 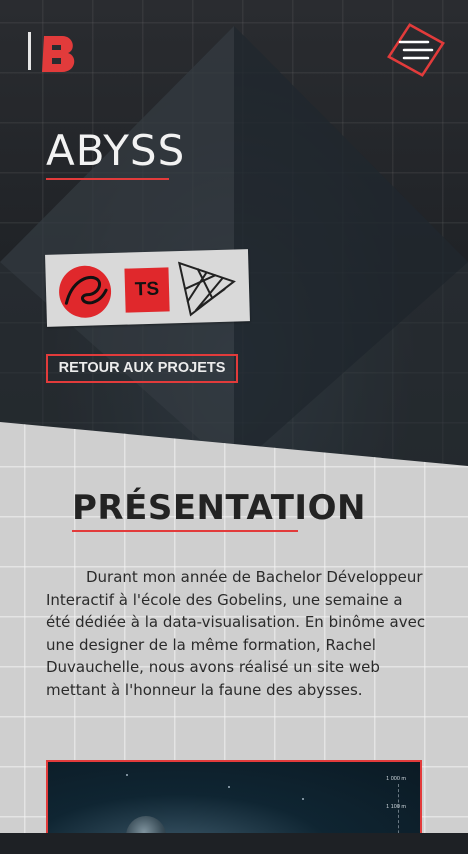 I want to click on triangle-mesh-icon, so click(x=206, y=289).